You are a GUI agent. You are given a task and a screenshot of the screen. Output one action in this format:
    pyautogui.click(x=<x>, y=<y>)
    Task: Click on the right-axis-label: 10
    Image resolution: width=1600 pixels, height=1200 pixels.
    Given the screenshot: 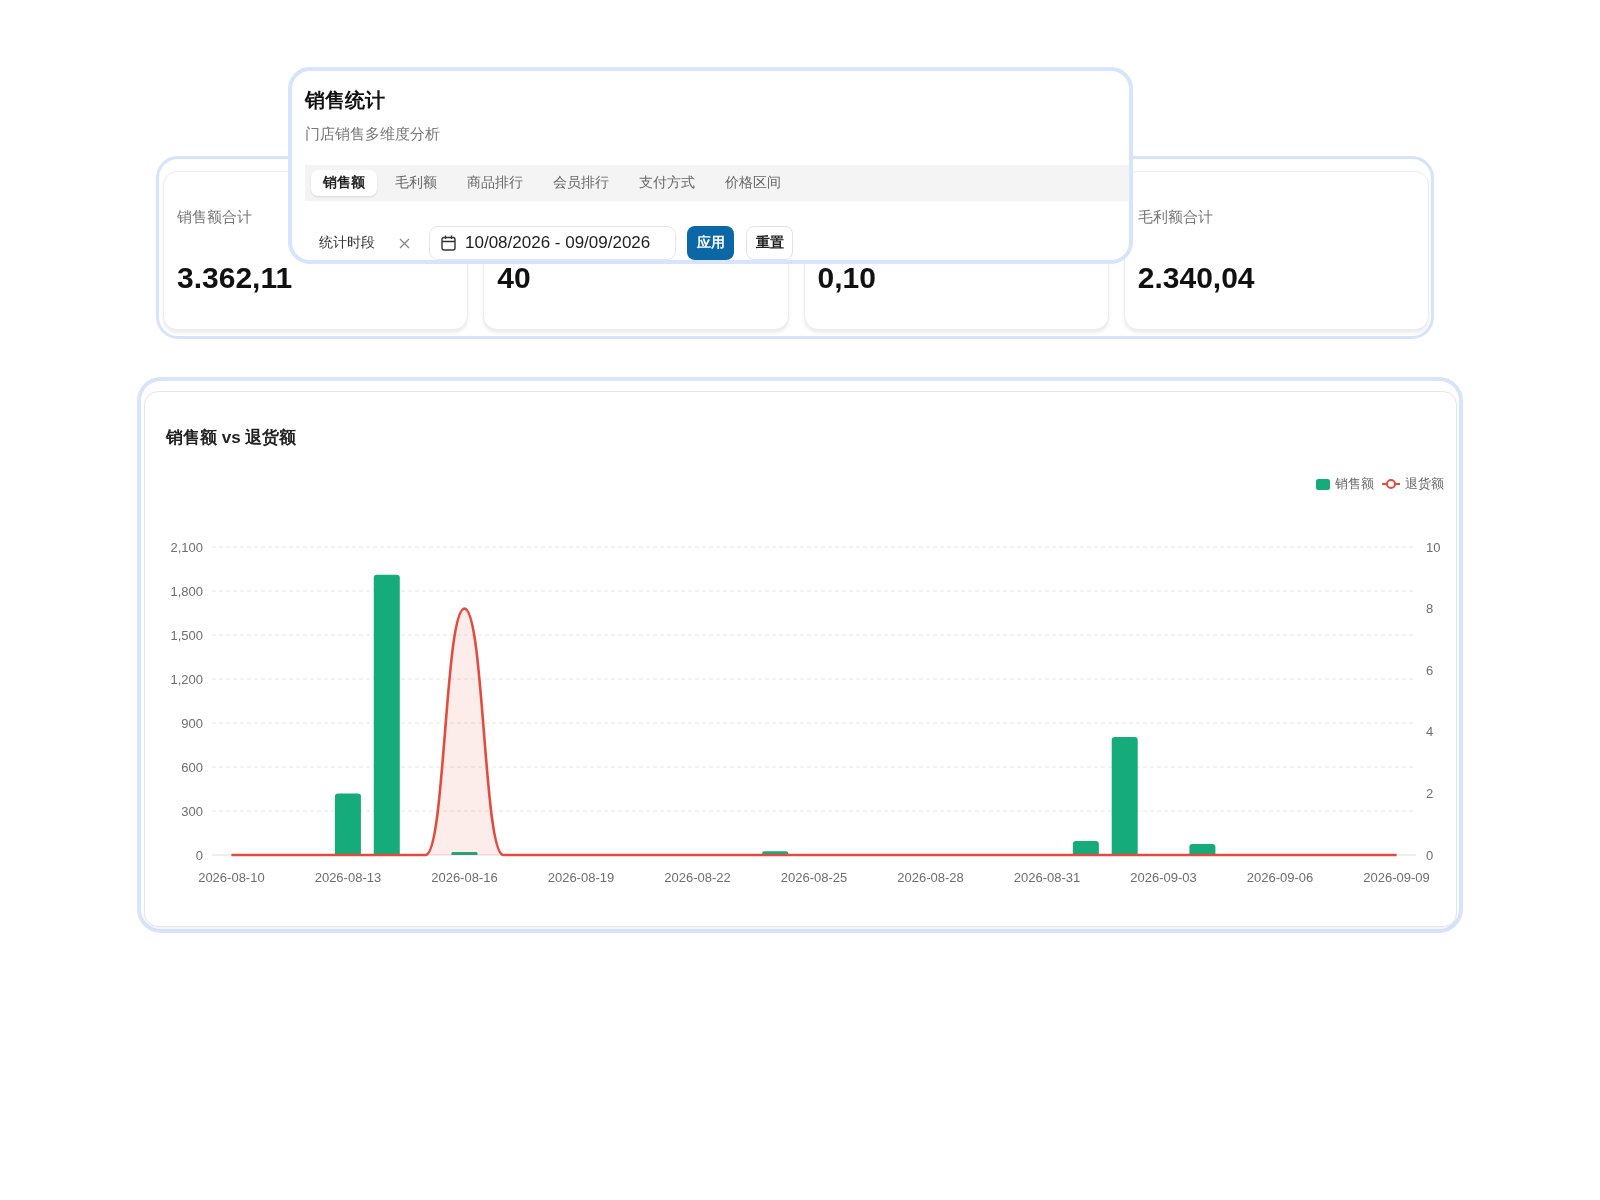 What is the action you would take?
    pyautogui.click(x=1433, y=547)
    